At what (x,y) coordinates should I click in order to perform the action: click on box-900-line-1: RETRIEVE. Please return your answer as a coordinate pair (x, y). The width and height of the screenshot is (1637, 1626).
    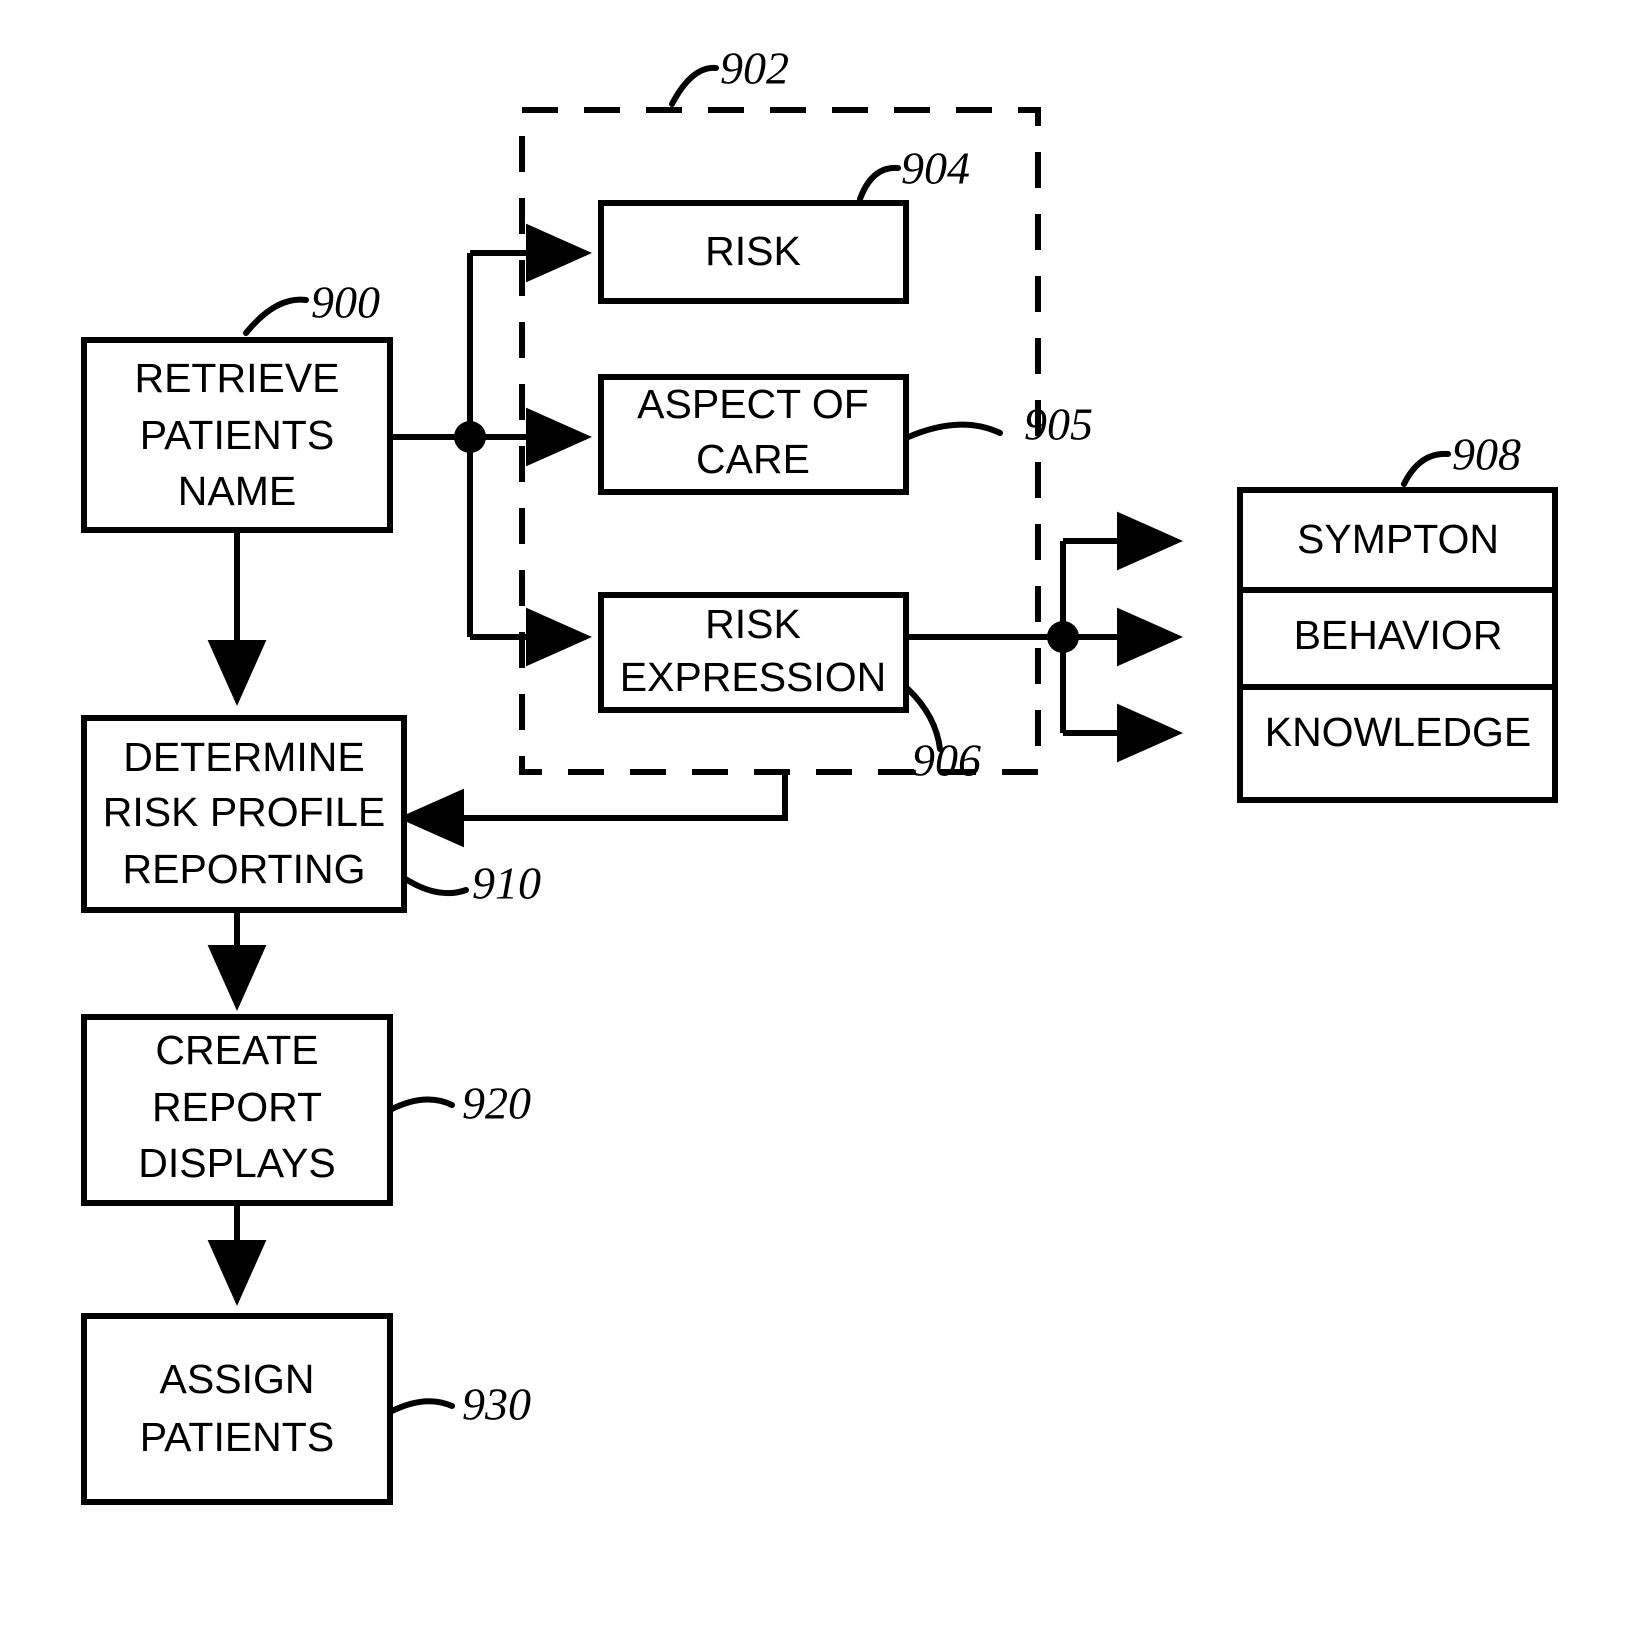
    Looking at the image, I should click on (236, 378).